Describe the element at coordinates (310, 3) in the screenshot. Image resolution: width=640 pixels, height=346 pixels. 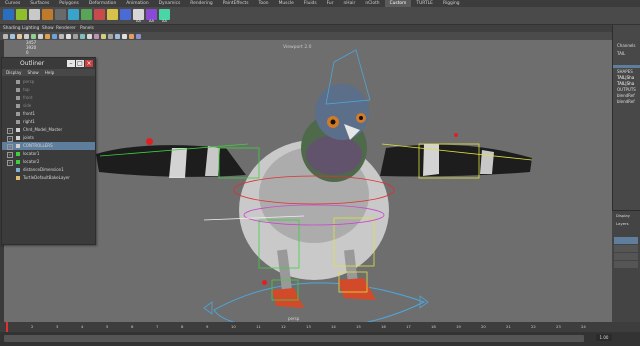
I see `shelf-tab: Fluids` at that location.